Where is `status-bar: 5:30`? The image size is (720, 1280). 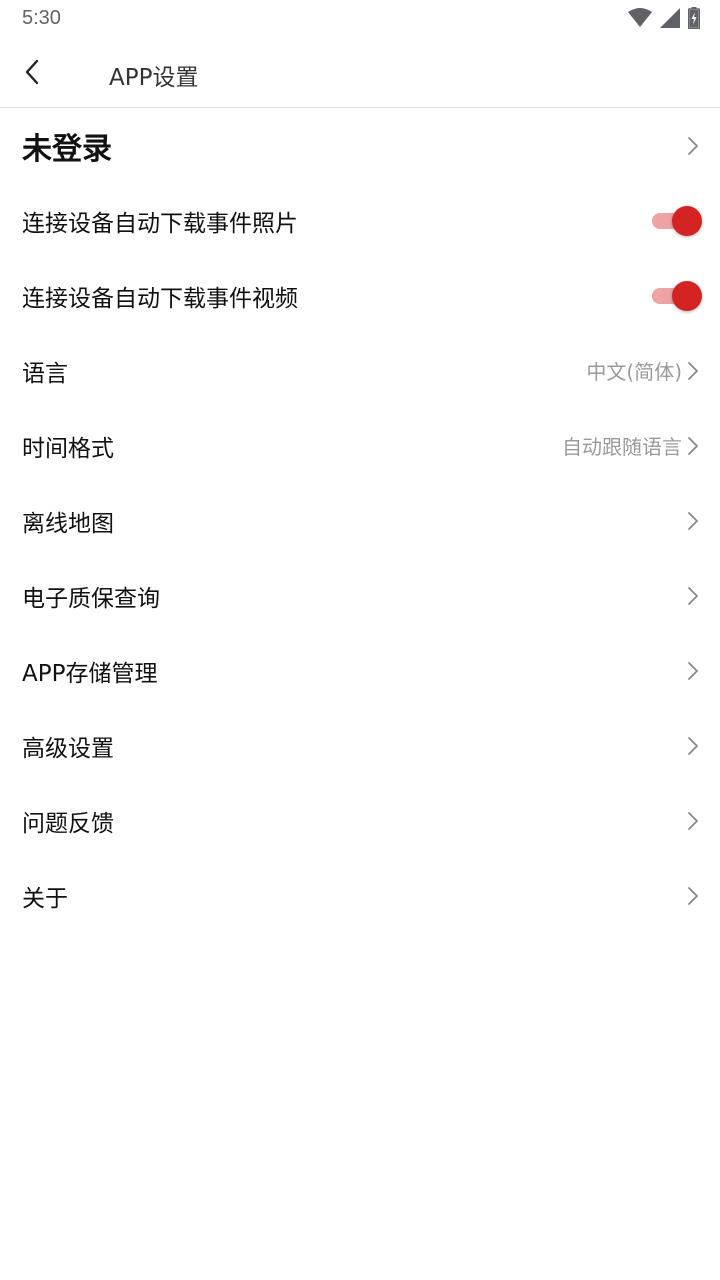 status-bar: 5:30 is located at coordinates (360, 19).